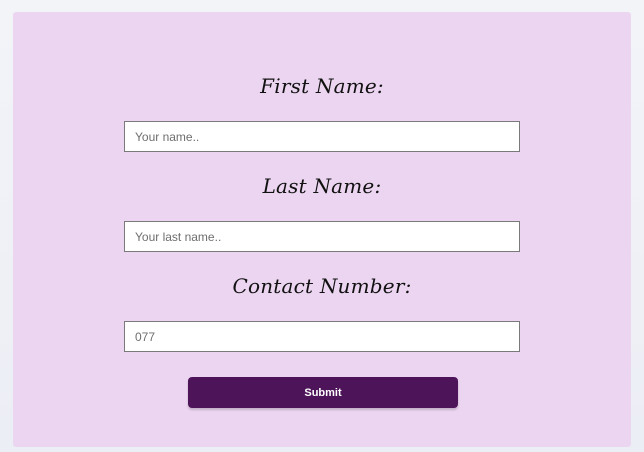 The width and height of the screenshot is (644, 452). What do you see at coordinates (322, 286) in the screenshot?
I see `contact-number-label: Contact Number:` at bounding box center [322, 286].